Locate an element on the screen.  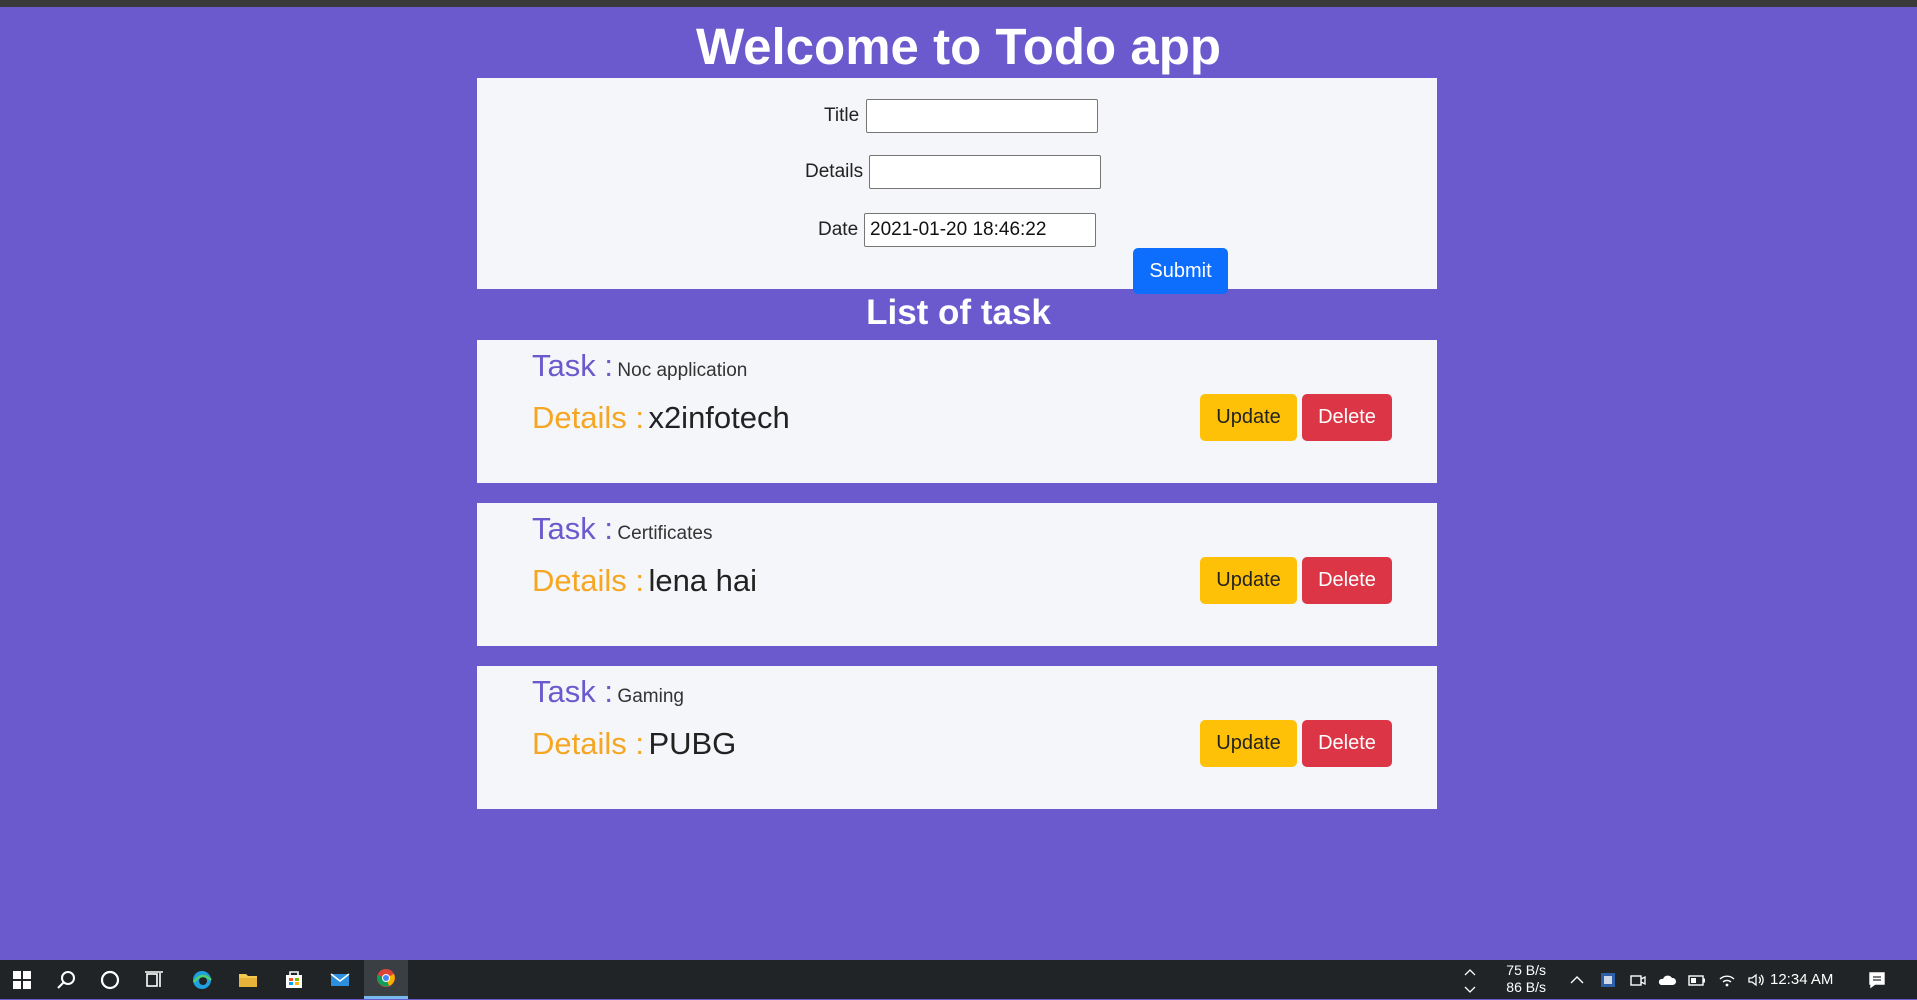
date-label: Date is located at coordinates (838, 229).